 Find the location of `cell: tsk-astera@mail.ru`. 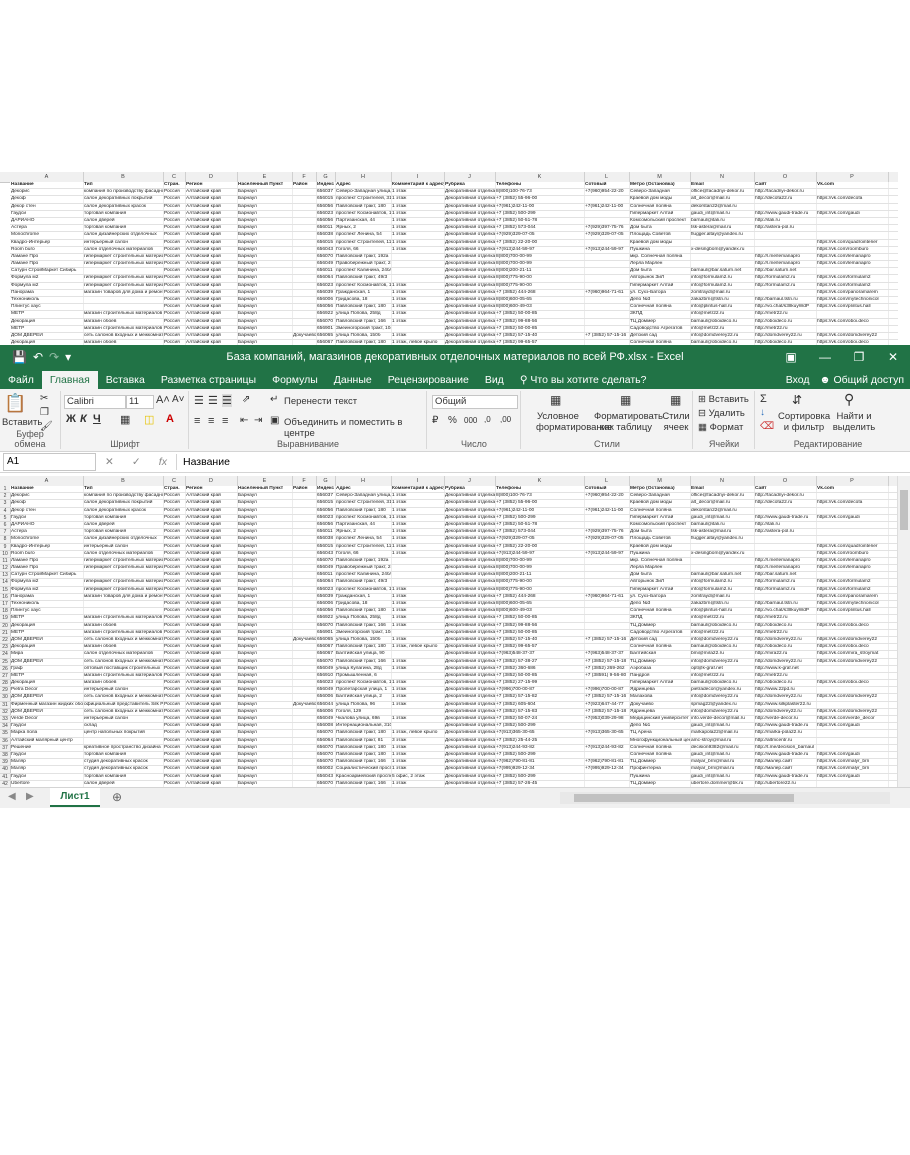

cell: tsk-astera@mail.ru is located at coordinates (722, 532).